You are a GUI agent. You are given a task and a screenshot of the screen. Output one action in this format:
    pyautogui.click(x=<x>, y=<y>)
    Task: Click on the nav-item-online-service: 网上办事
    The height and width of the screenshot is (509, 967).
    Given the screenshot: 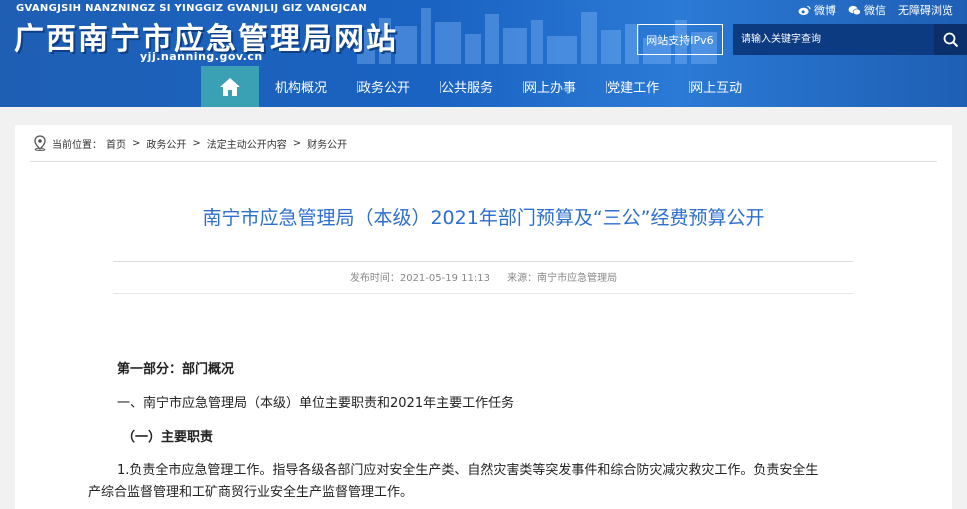 What is the action you would take?
    pyautogui.click(x=549, y=86)
    